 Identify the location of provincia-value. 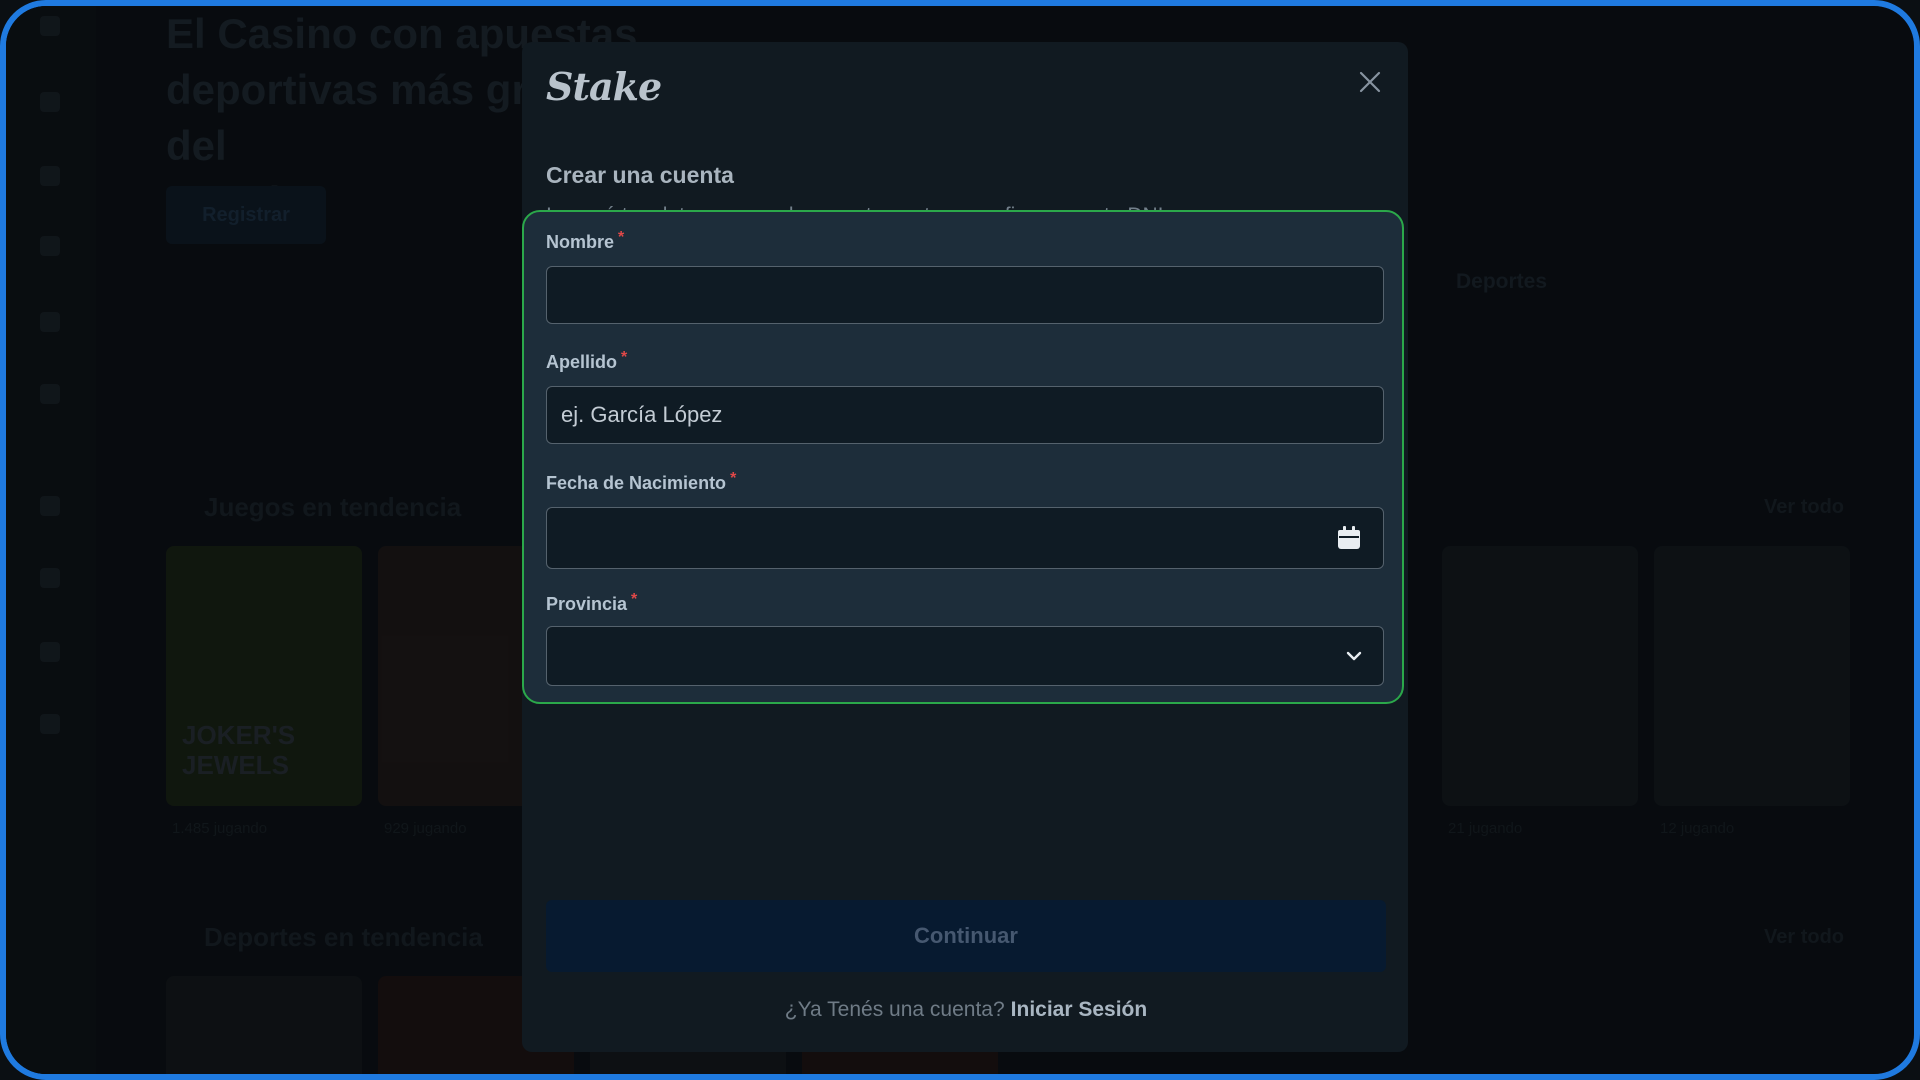
(965, 656).